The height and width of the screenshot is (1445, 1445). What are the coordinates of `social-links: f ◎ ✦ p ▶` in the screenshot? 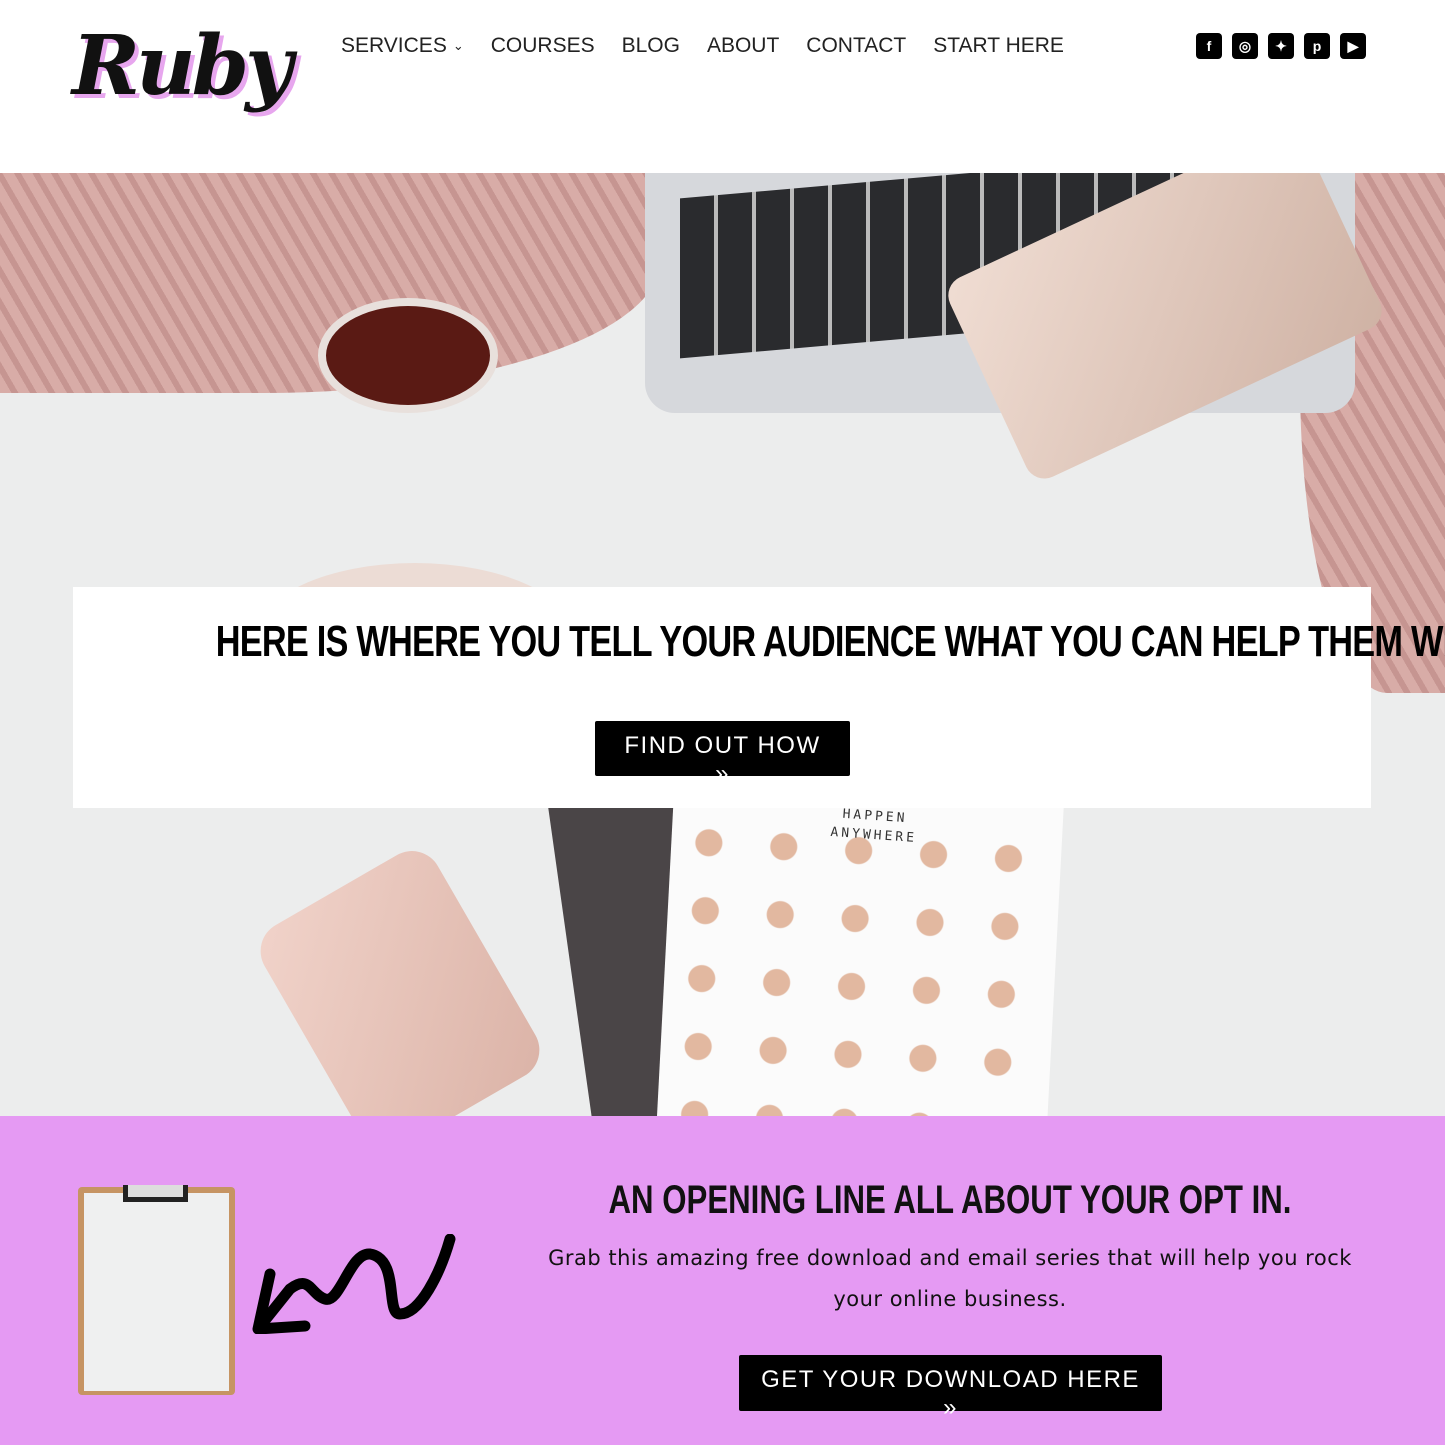 It's located at (1281, 46).